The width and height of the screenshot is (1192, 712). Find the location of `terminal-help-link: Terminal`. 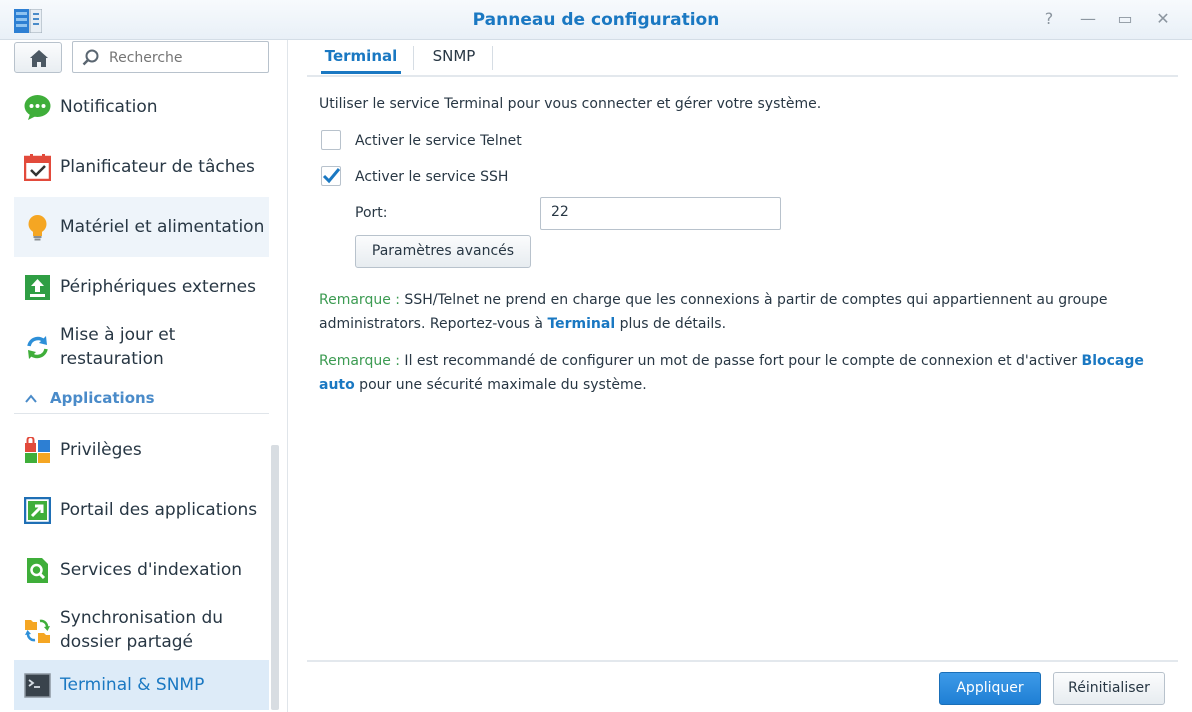

terminal-help-link: Terminal is located at coordinates (581, 324).